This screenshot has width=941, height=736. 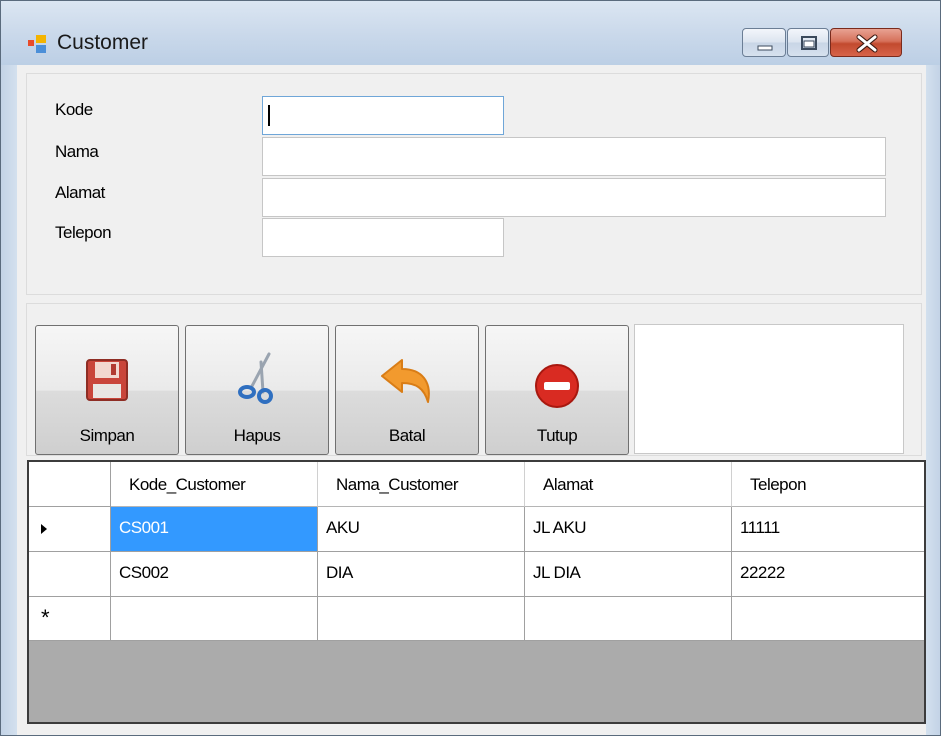 I want to click on undo-arrow-icon, so click(x=405, y=381).